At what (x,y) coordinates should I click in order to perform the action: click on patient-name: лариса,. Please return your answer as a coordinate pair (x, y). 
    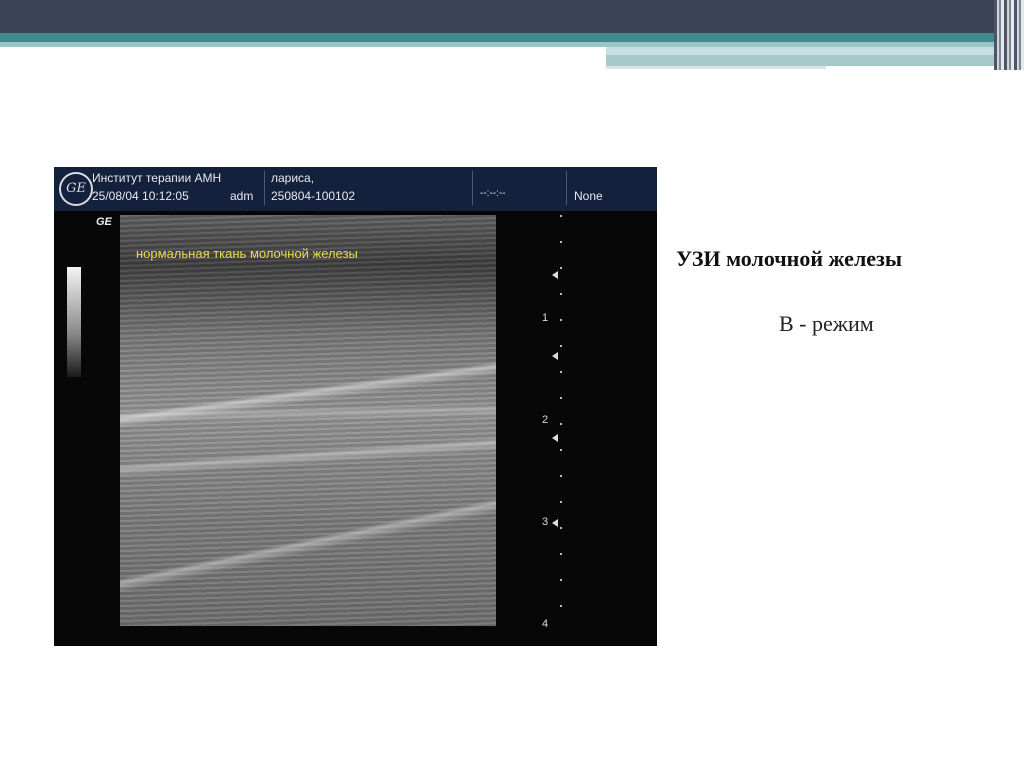
    Looking at the image, I should click on (293, 178).